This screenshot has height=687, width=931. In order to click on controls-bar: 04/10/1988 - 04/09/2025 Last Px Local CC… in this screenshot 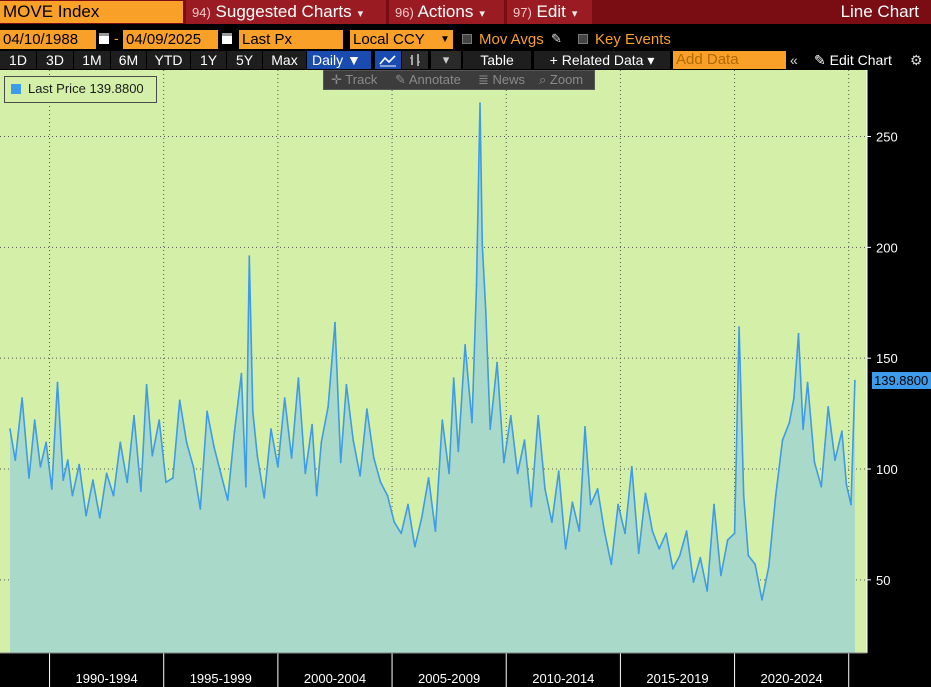, I will do `click(465, 39)`.